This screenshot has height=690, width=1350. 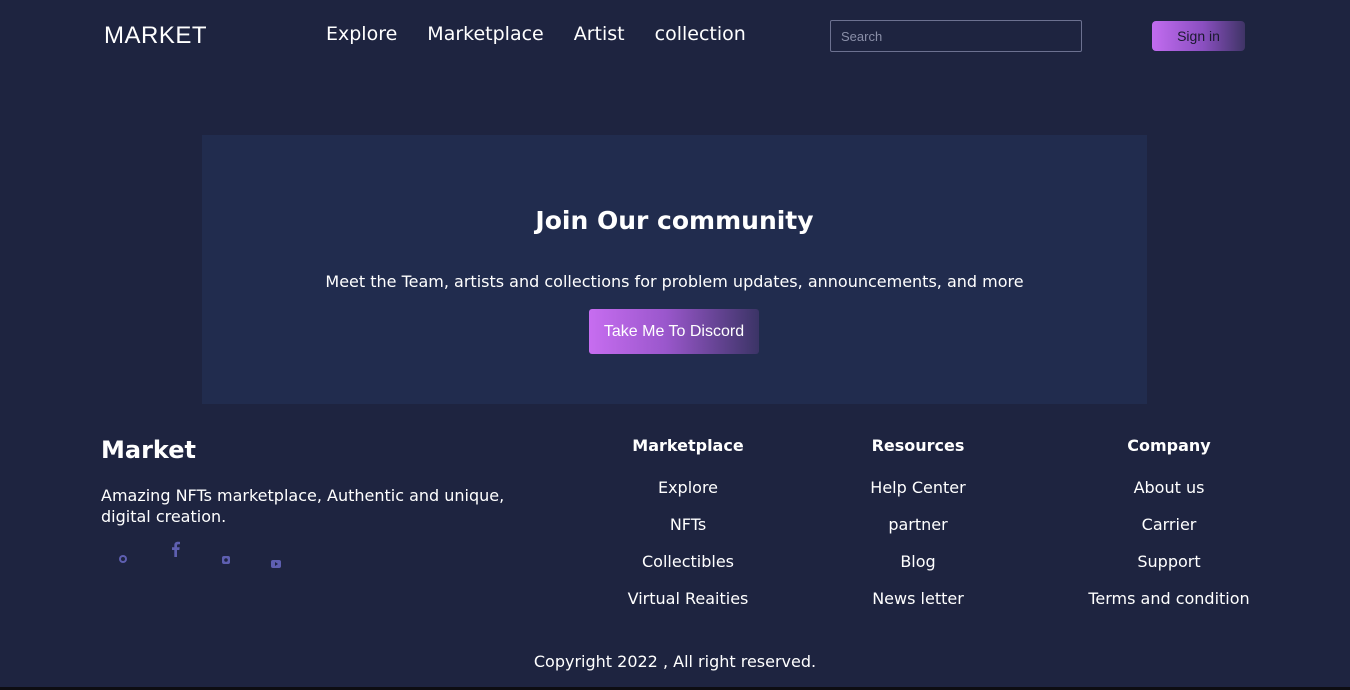 What do you see at coordinates (123, 558) in the screenshot?
I see `globe-icon` at bounding box center [123, 558].